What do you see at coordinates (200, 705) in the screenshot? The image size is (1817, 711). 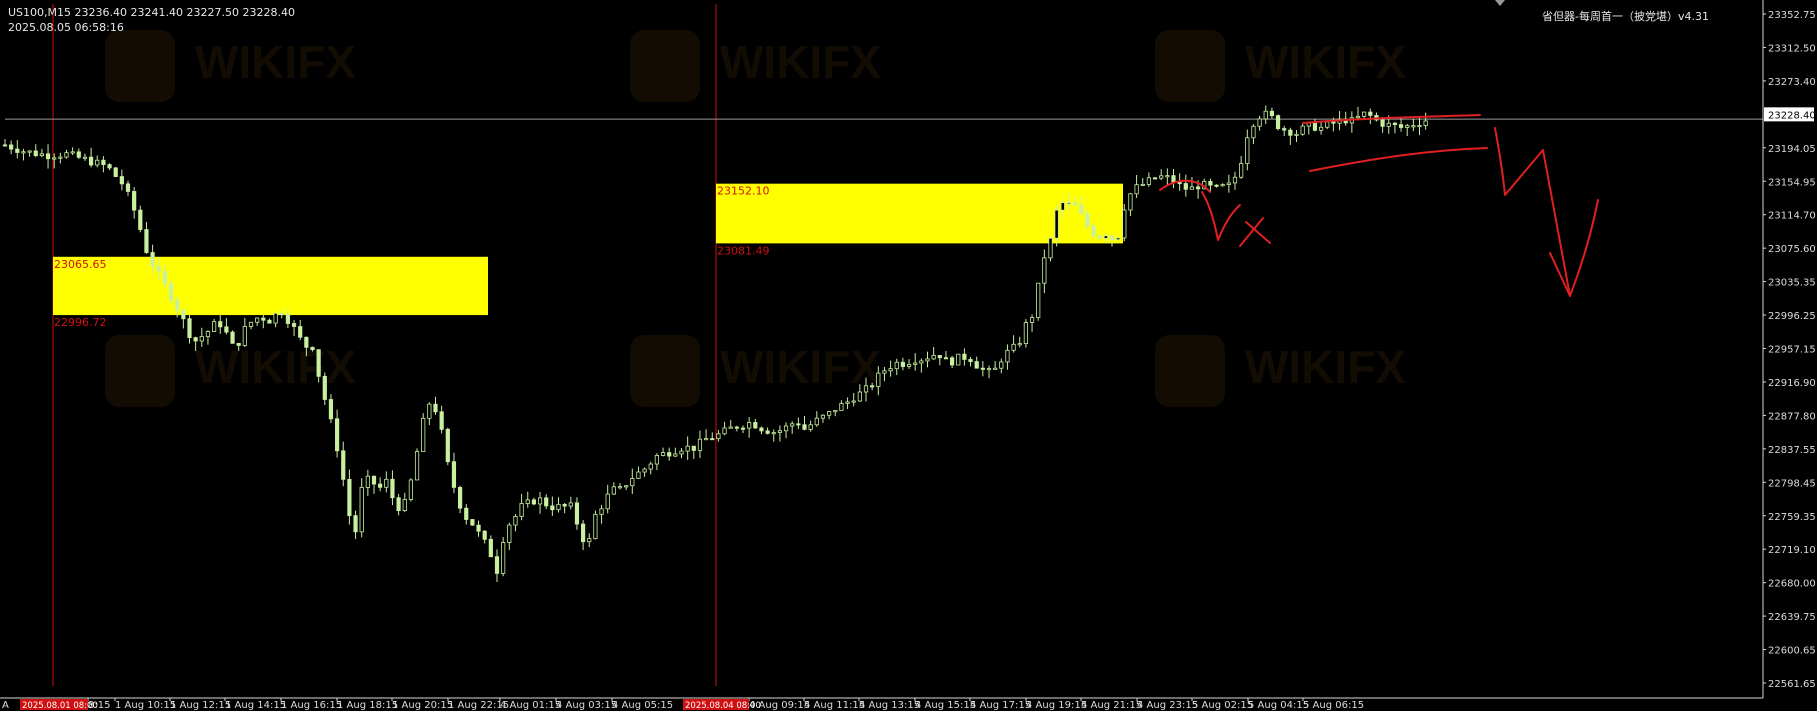 I see `x-tick-label: 1 Aug 12:15` at bounding box center [200, 705].